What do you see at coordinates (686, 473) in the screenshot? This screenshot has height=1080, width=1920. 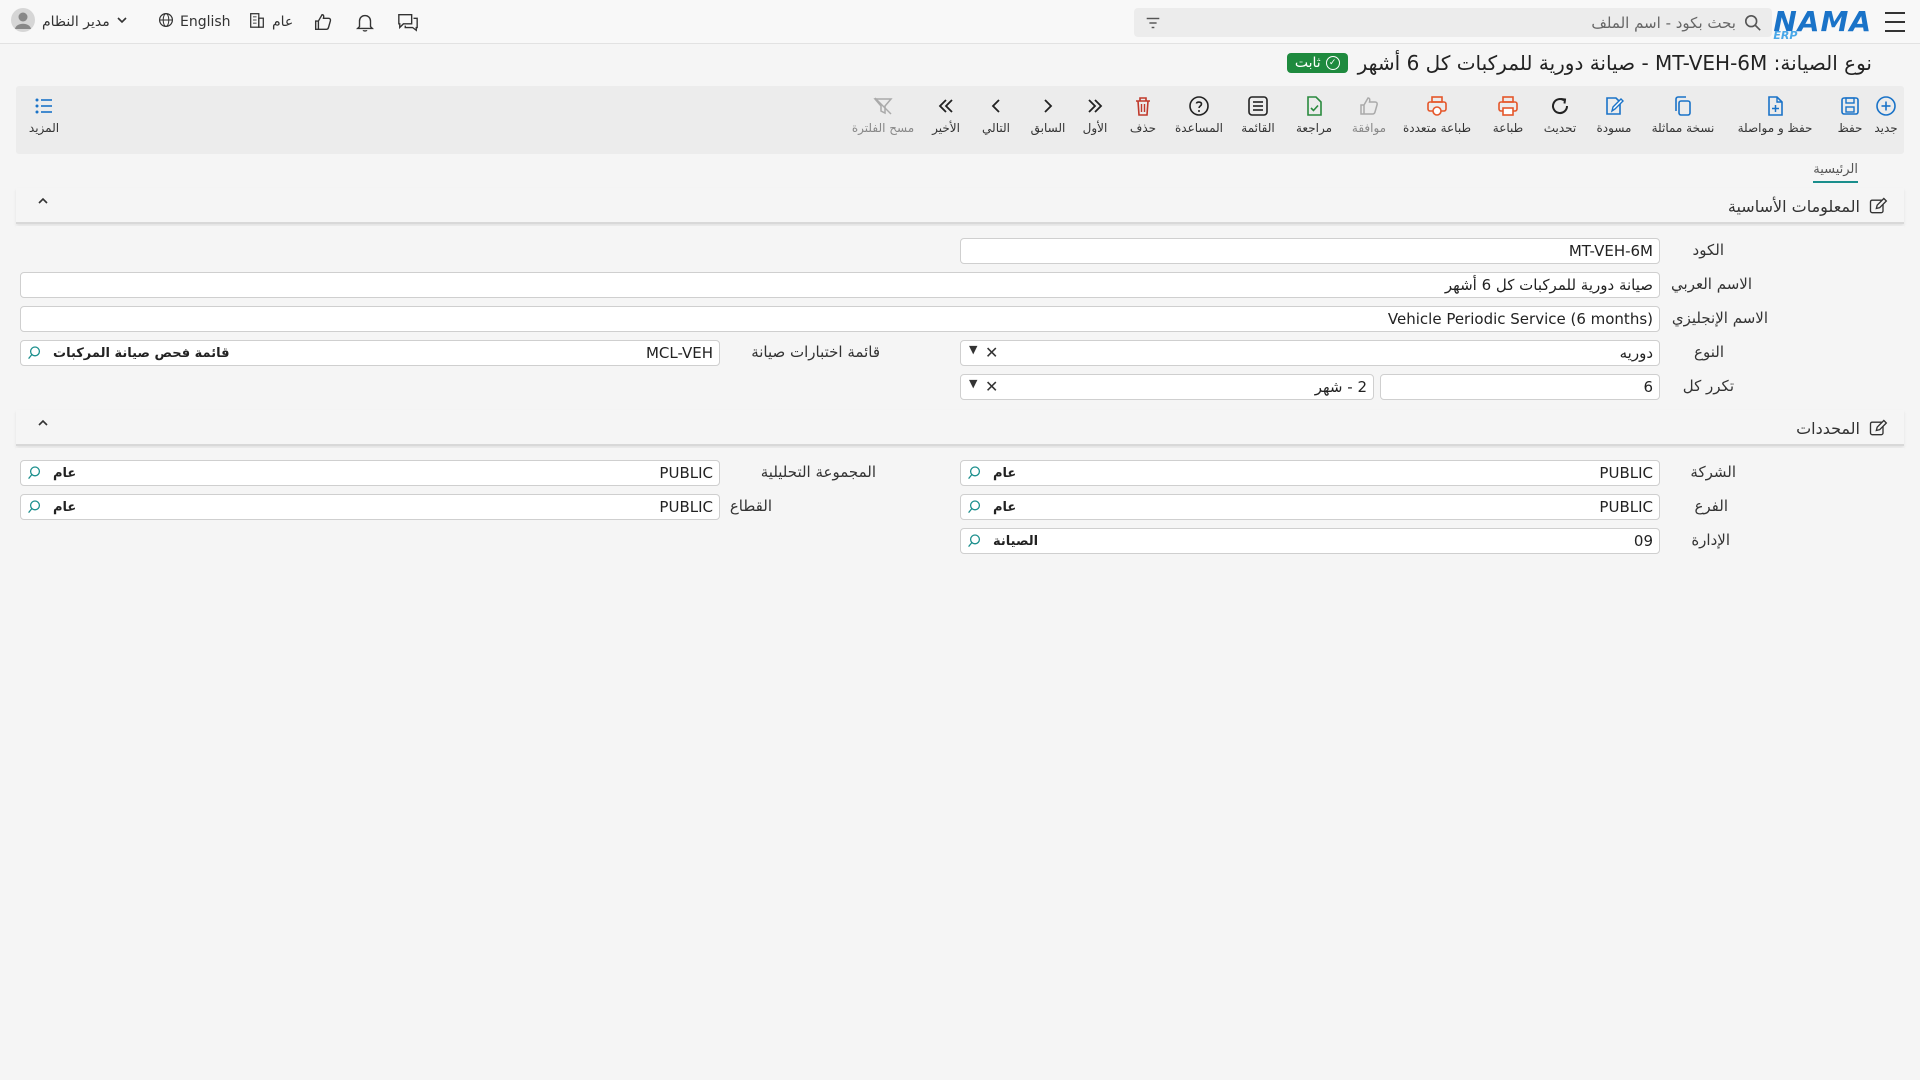 I see `analytic-group-code: PUBLIC` at bounding box center [686, 473].